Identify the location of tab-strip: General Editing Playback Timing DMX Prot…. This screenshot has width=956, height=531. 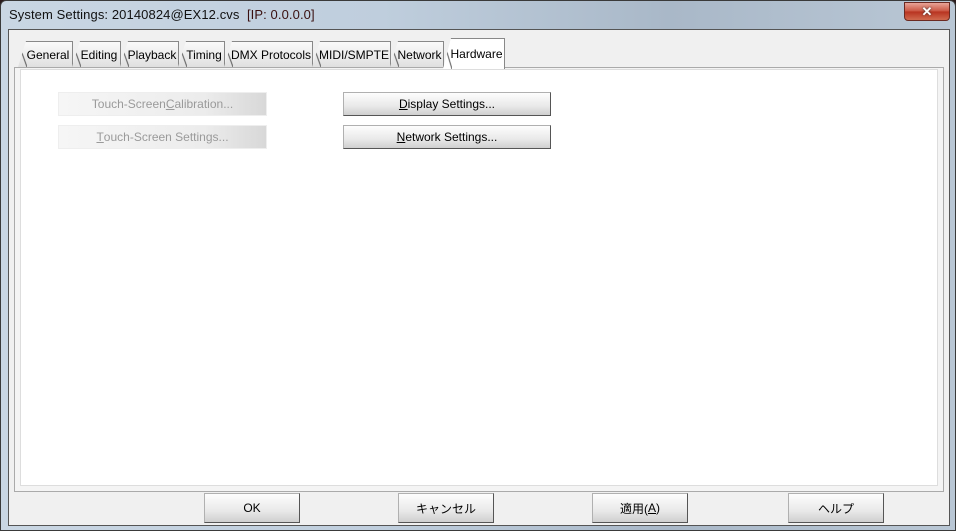
(482, 53).